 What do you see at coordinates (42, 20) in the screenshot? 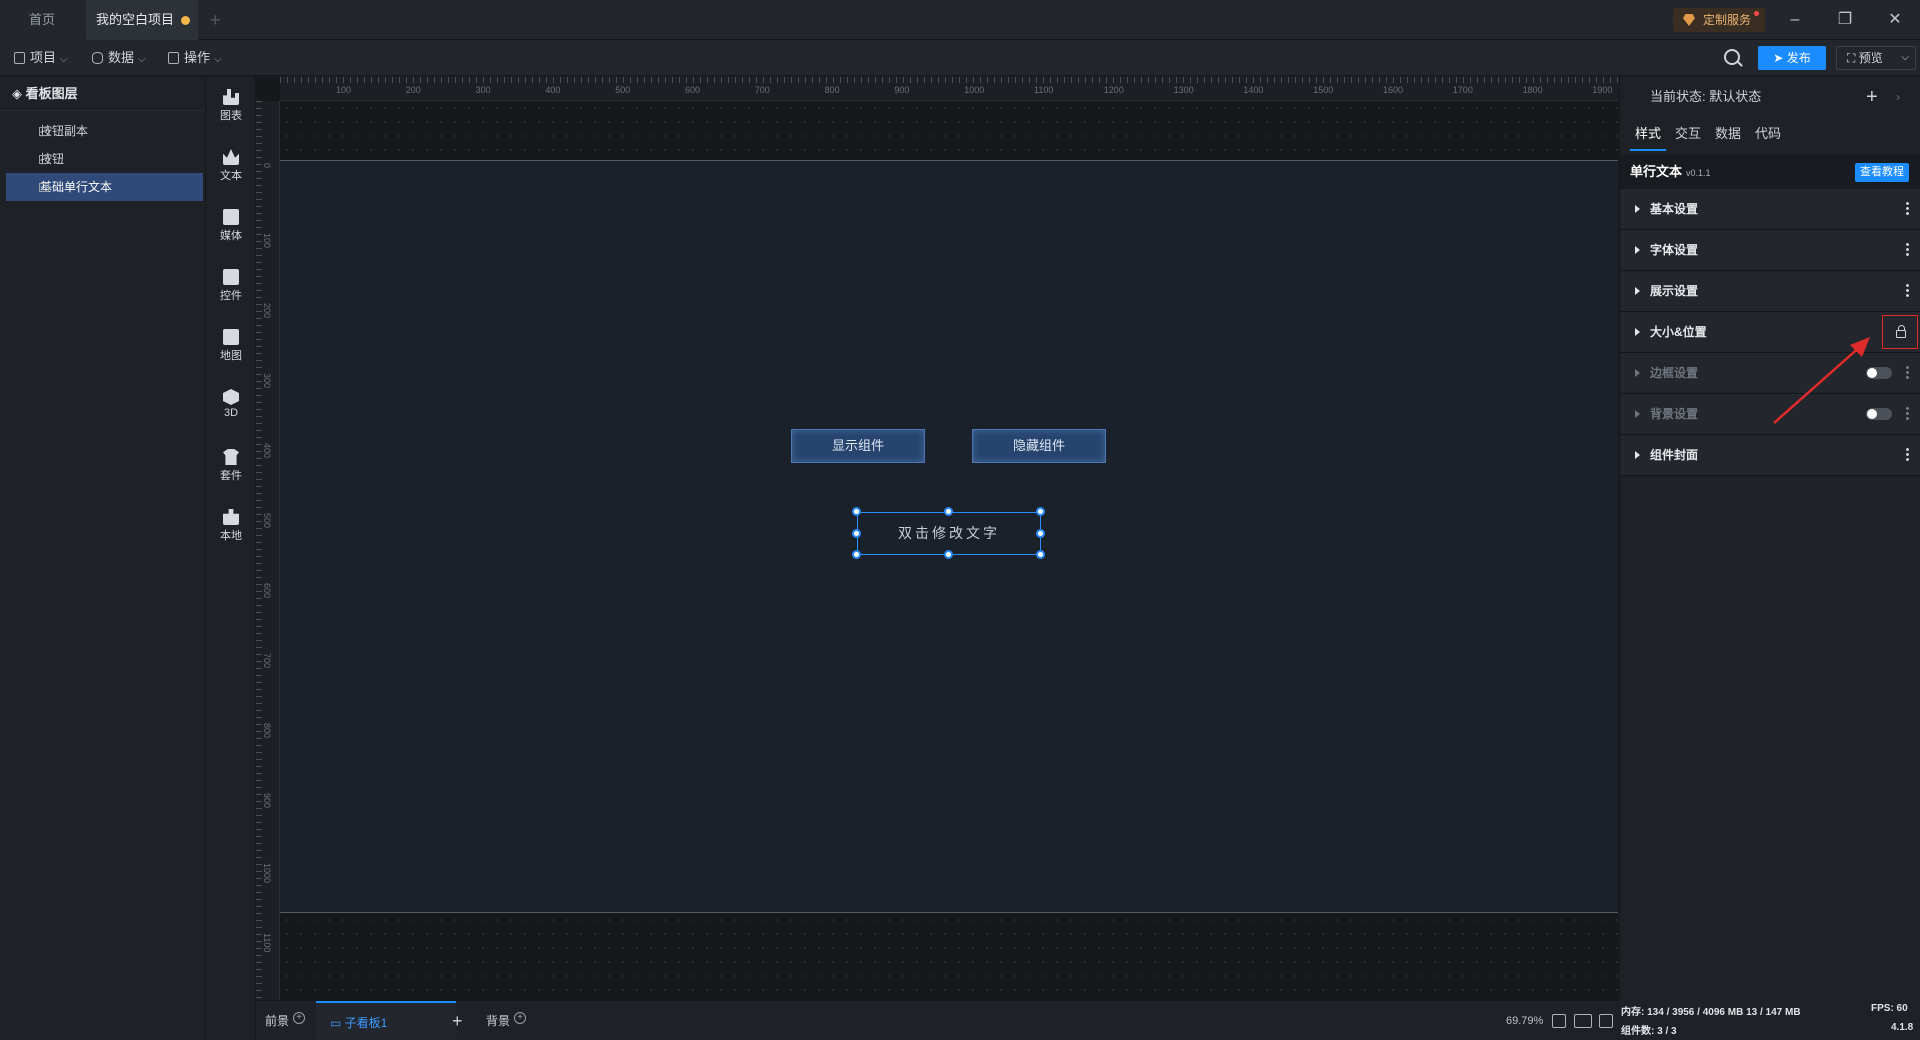
I see `tab-home: 首页` at bounding box center [42, 20].